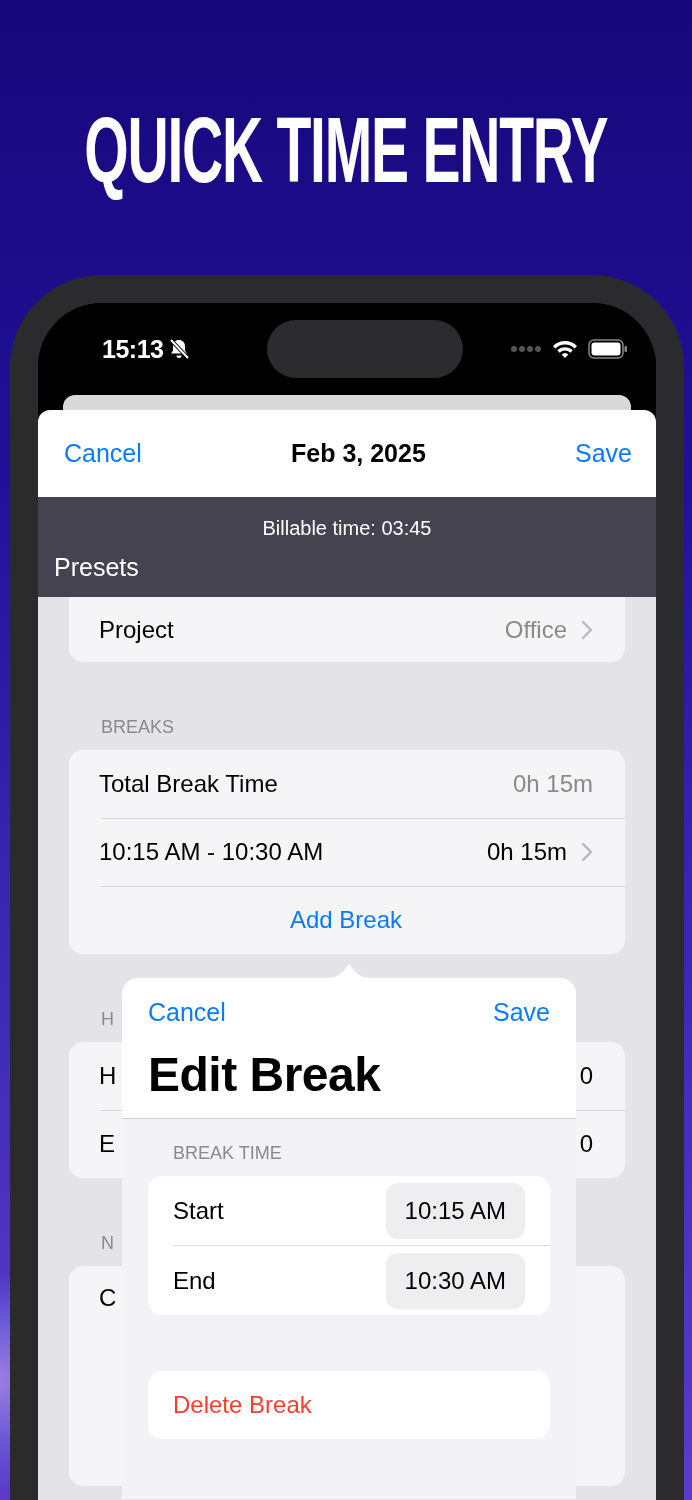 This screenshot has width=692, height=1500. I want to click on delete-button: Delete Break, so click(349, 1405).